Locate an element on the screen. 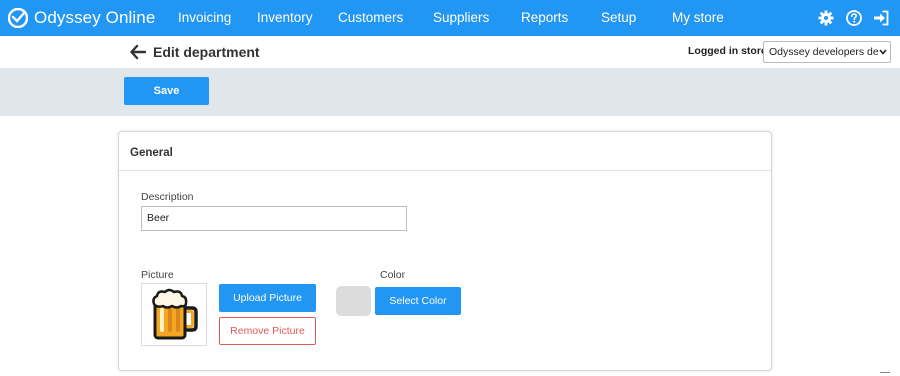  picture-preview is located at coordinates (174, 314).